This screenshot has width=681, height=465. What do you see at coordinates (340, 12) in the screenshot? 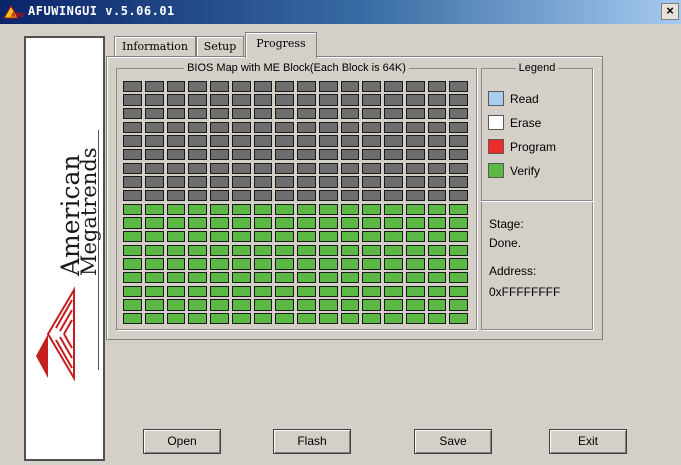
I see `title-bar: AMI AFUWINGUI v.5.06.01 ×` at bounding box center [340, 12].